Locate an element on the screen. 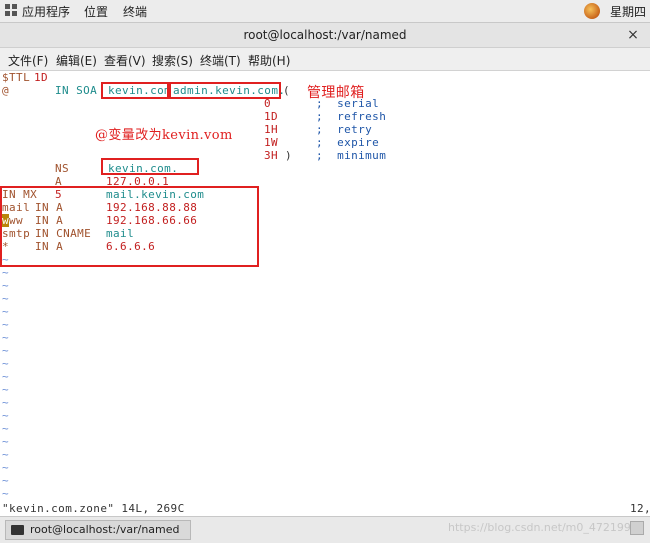 This screenshot has width=650, height=543. minimum-value: 3H is located at coordinates (271, 155).